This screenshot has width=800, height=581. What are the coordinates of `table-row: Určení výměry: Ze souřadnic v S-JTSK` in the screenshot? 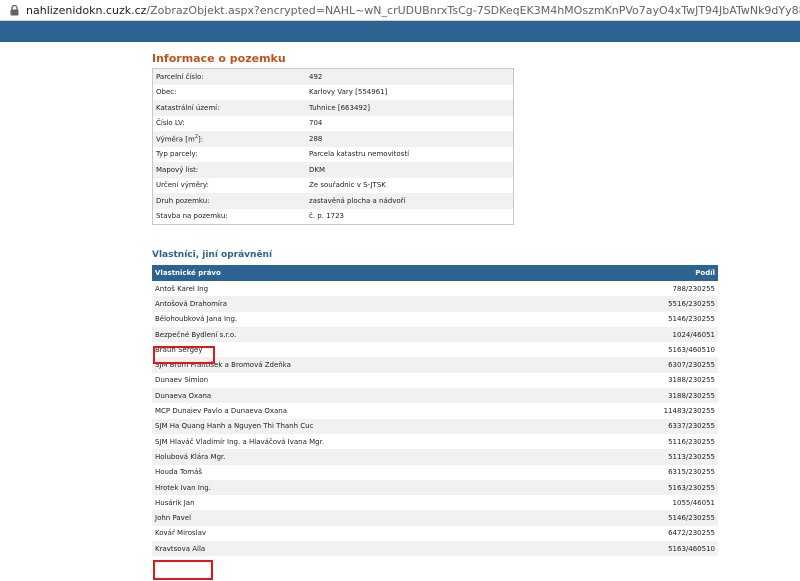 It's located at (333, 185).